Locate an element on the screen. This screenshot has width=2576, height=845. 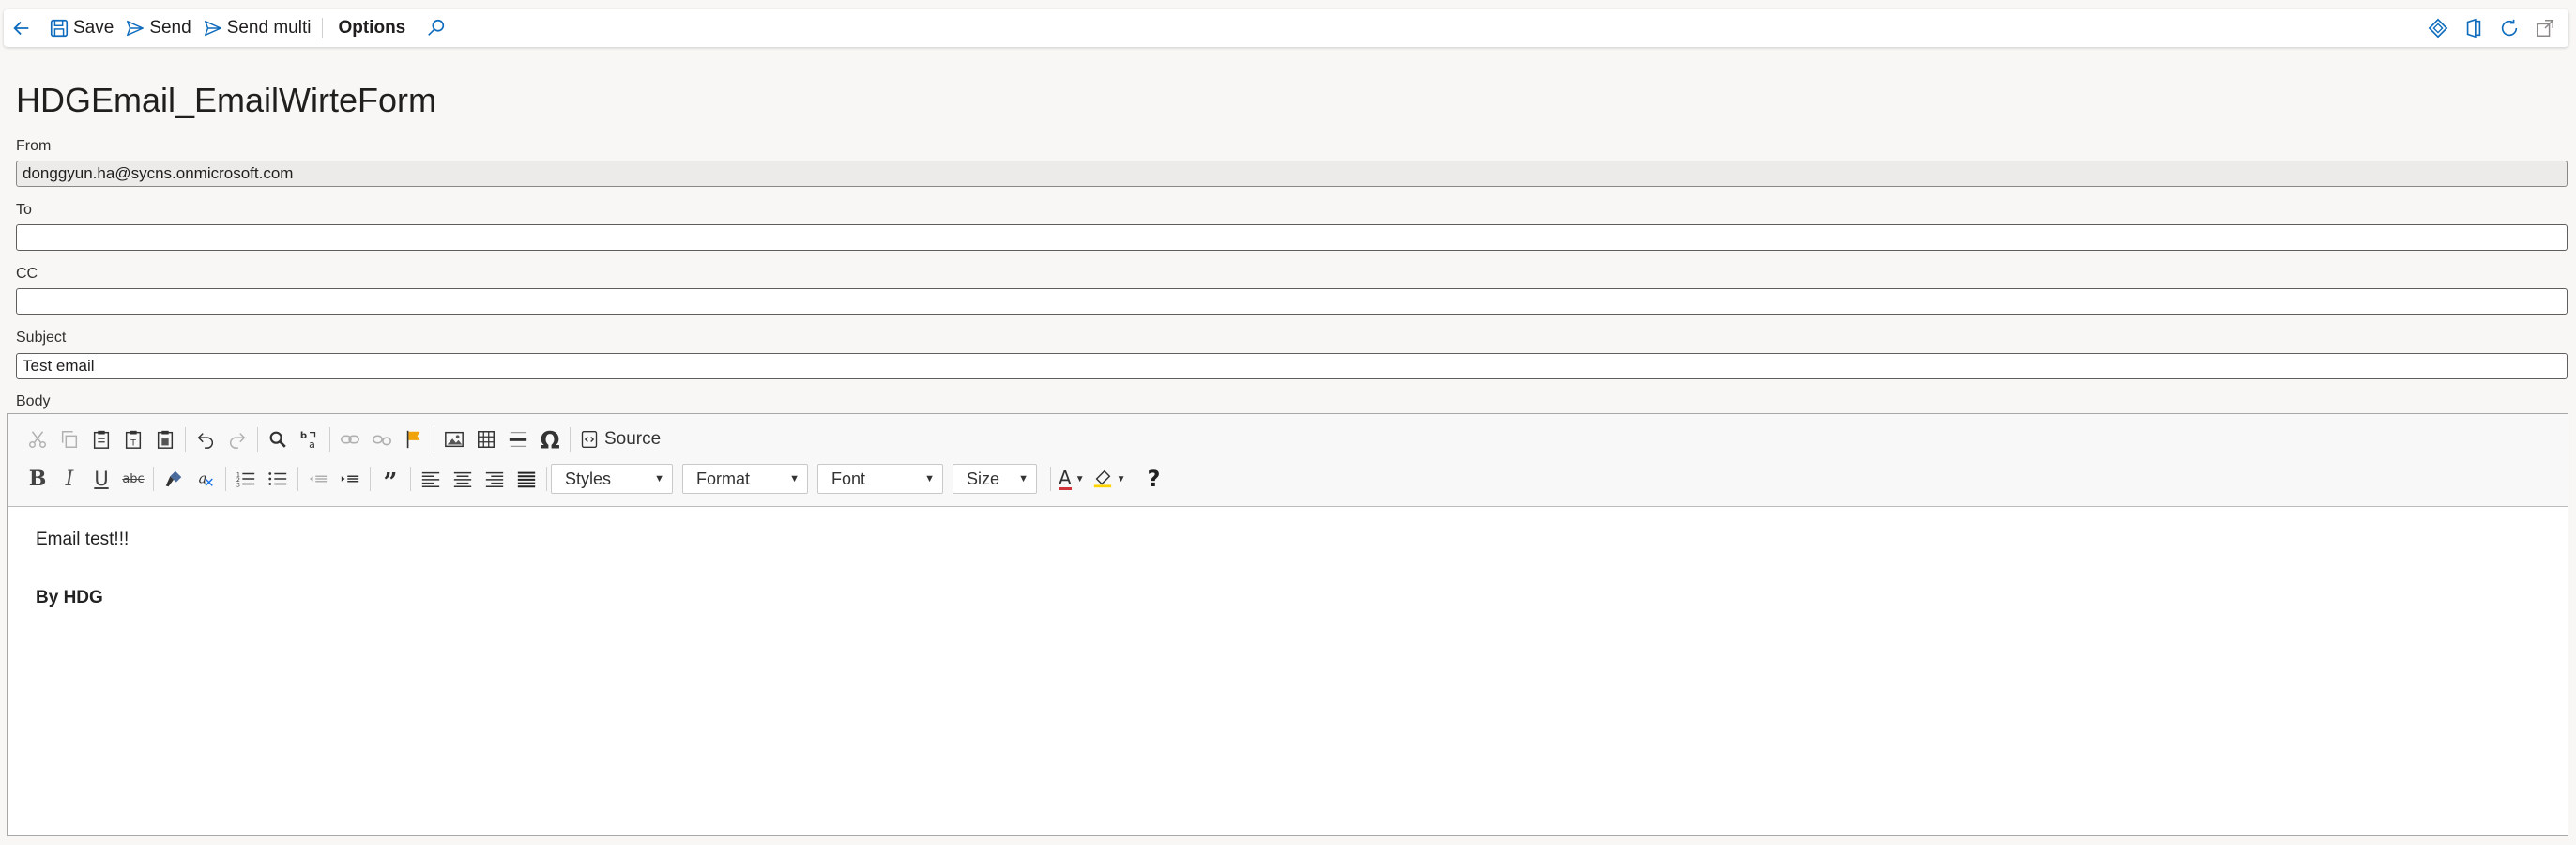
size-dropdown: Size ▼ is located at coordinates (995, 479).